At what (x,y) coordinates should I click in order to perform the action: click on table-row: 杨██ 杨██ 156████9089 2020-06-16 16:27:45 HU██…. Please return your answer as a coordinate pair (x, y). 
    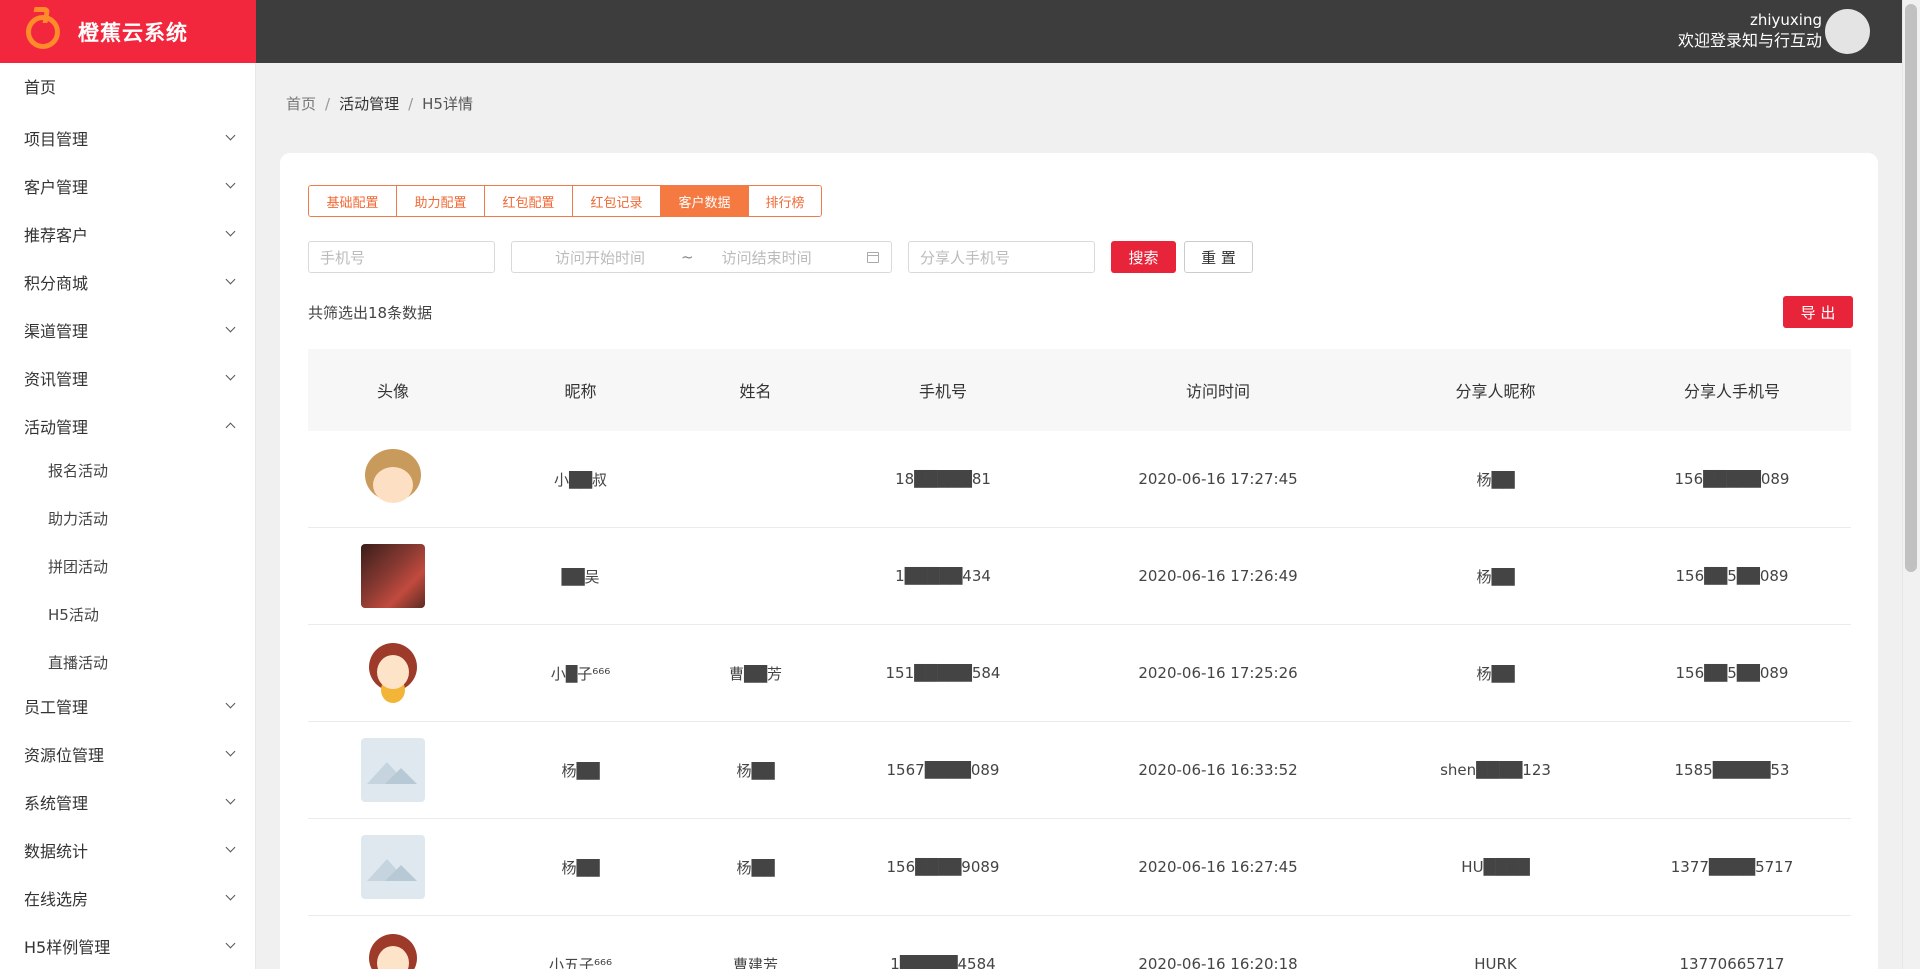
    Looking at the image, I should click on (1079, 867).